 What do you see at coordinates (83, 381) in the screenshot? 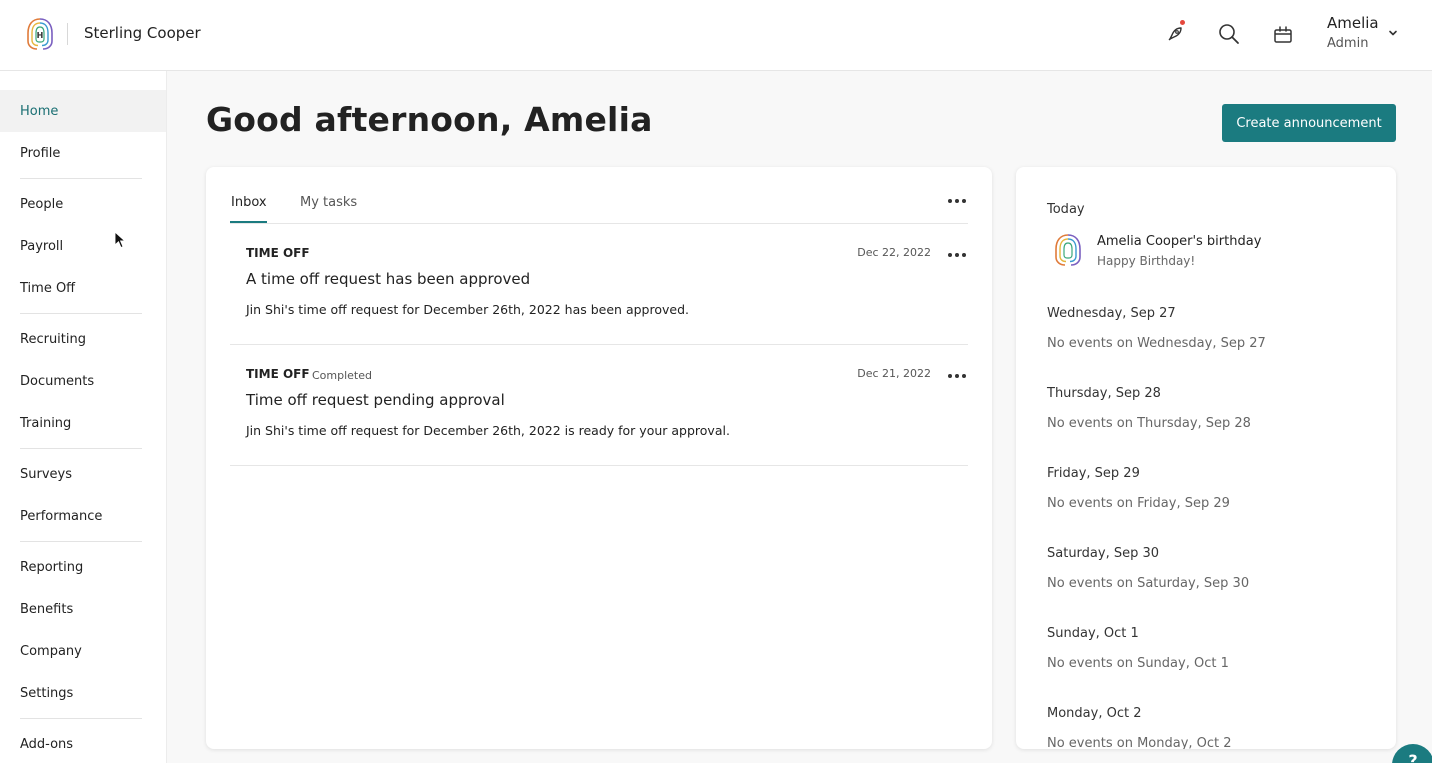
I see `sidebar-item-documents: Documents` at bounding box center [83, 381].